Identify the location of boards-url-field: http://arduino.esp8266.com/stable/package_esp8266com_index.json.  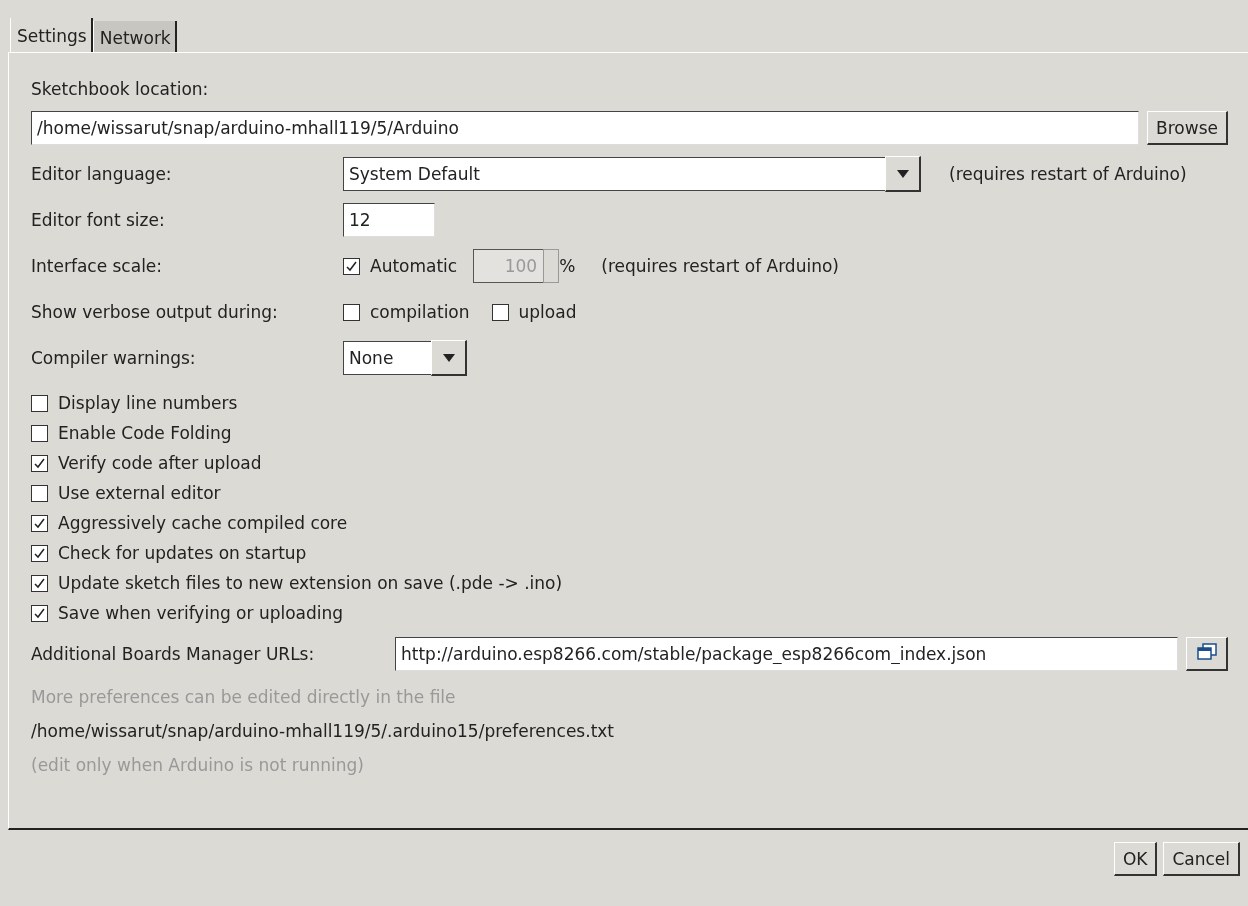
(787, 654).